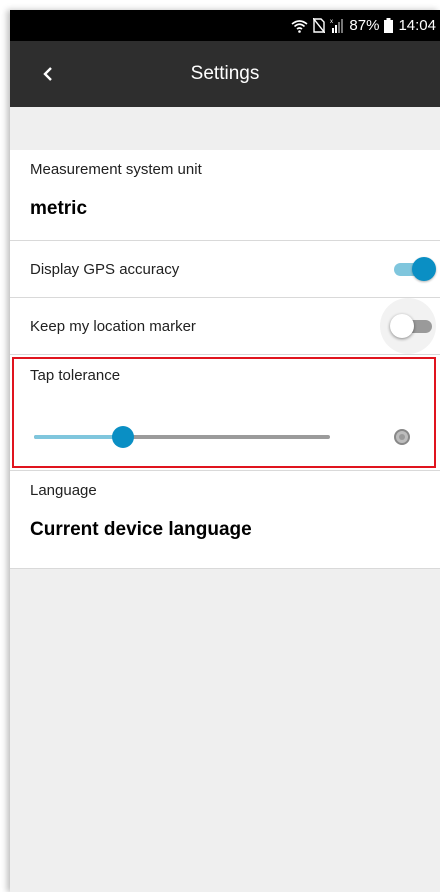 The width and height of the screenshot is (440, 892). What do you see at coordinates (63, 490) in the screenshot?
I see `language-label: Language` at bounding box center [63, 490].